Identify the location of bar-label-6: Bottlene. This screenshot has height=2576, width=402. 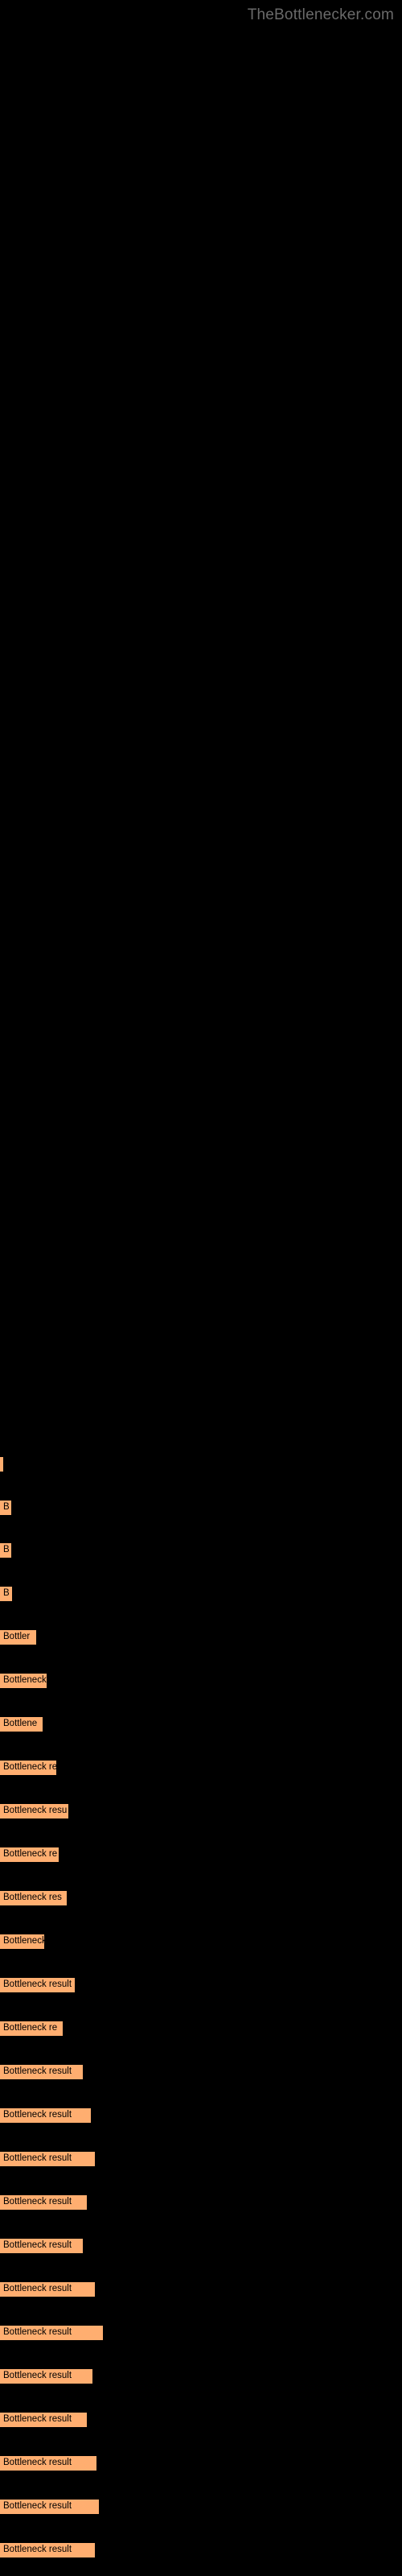
(20, 1724).